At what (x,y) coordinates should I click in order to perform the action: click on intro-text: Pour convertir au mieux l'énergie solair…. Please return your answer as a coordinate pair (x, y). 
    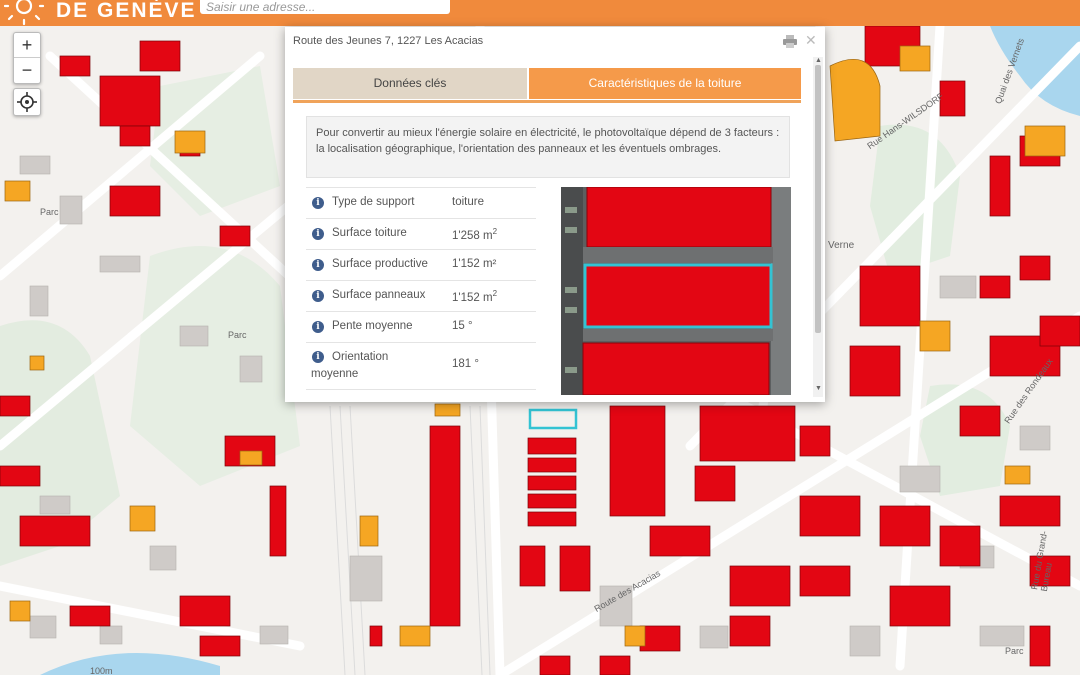
    Looking at the image, I should click on (548, 147).